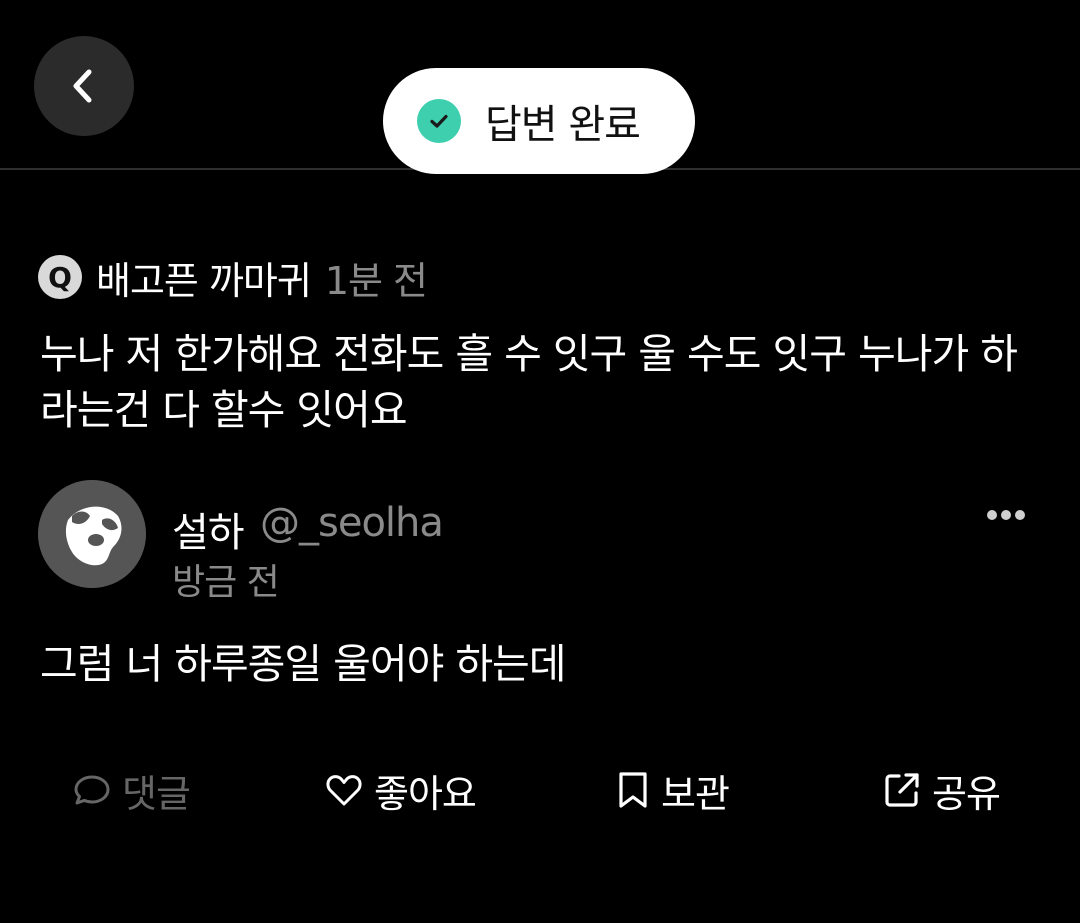 The width and height of the screenshot is (1080, 923). I want to click on share-button: 공유, so click(941, 790).